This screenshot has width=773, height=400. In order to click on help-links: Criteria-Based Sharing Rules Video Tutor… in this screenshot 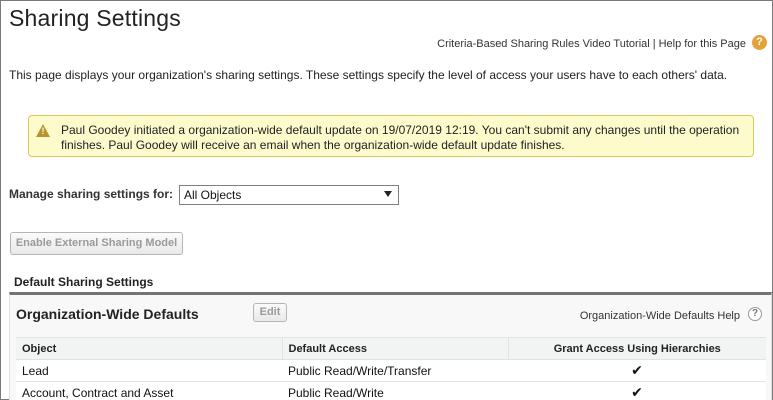, I will do `click(591, 44)`.